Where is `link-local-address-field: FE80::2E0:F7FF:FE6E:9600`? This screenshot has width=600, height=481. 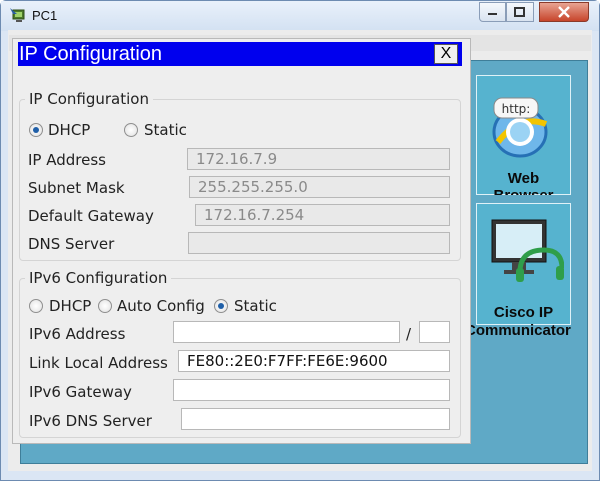 link-local-address-field: FE80::2E0:F7FF:FE6E:9600 is located at coordinates (314, 361).